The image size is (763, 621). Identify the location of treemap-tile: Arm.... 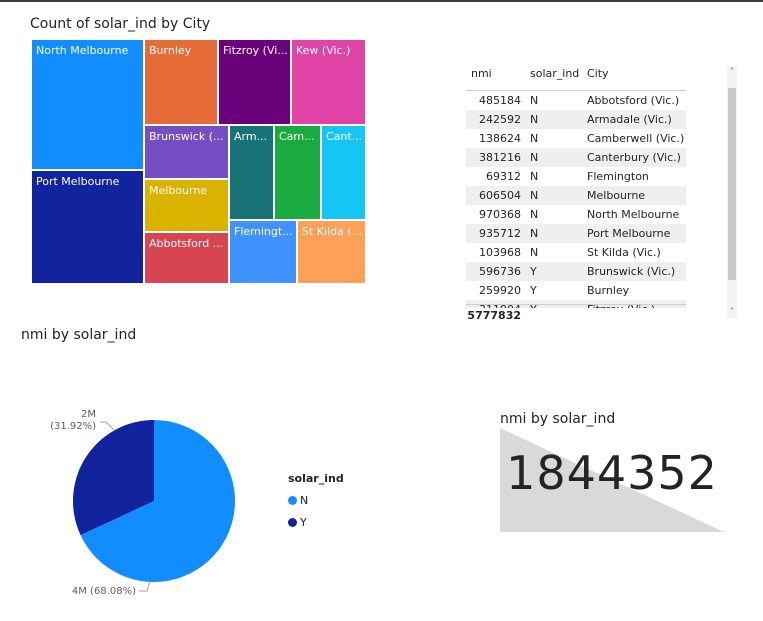
(251, 172).